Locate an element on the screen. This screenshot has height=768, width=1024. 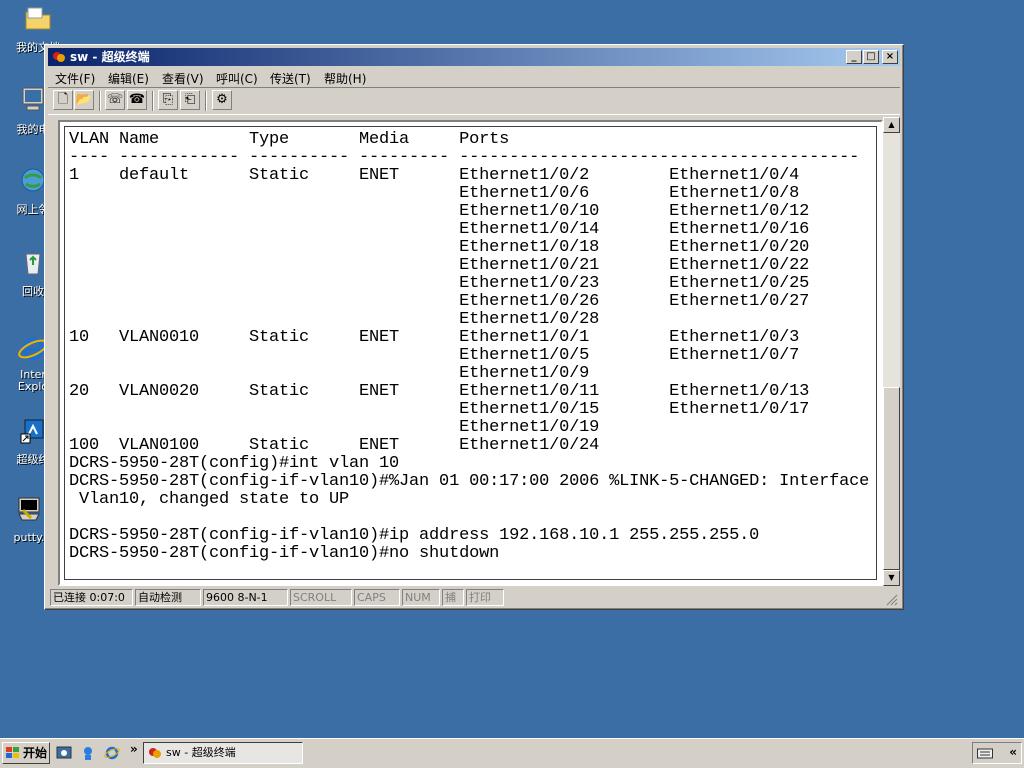
putty-icon is located at coordinates (29, 509).